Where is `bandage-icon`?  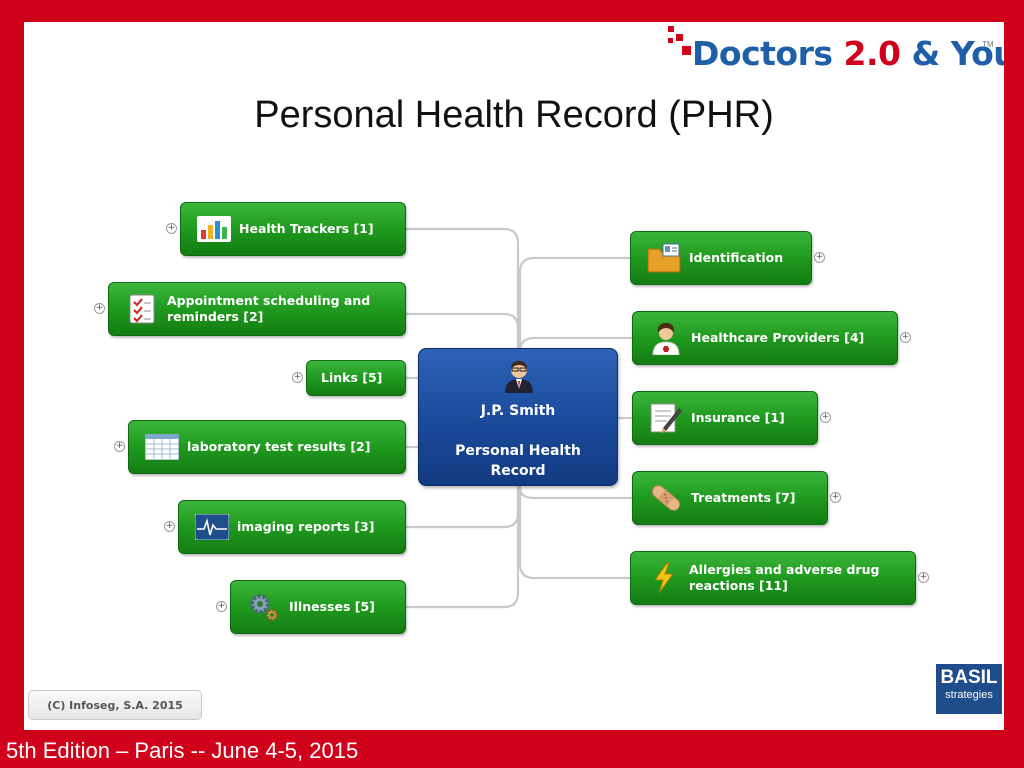
bandage-icon is located at coordinates (666, 498).